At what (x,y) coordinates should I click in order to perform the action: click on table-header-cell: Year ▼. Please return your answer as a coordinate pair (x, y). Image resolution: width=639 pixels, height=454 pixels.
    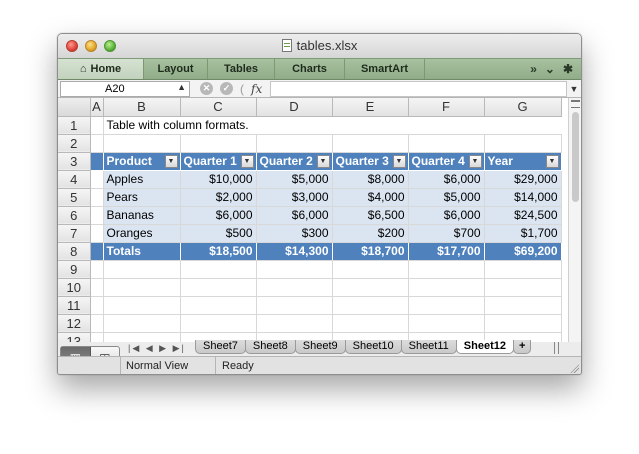
    Looking at the image, I should click on (523, 161).